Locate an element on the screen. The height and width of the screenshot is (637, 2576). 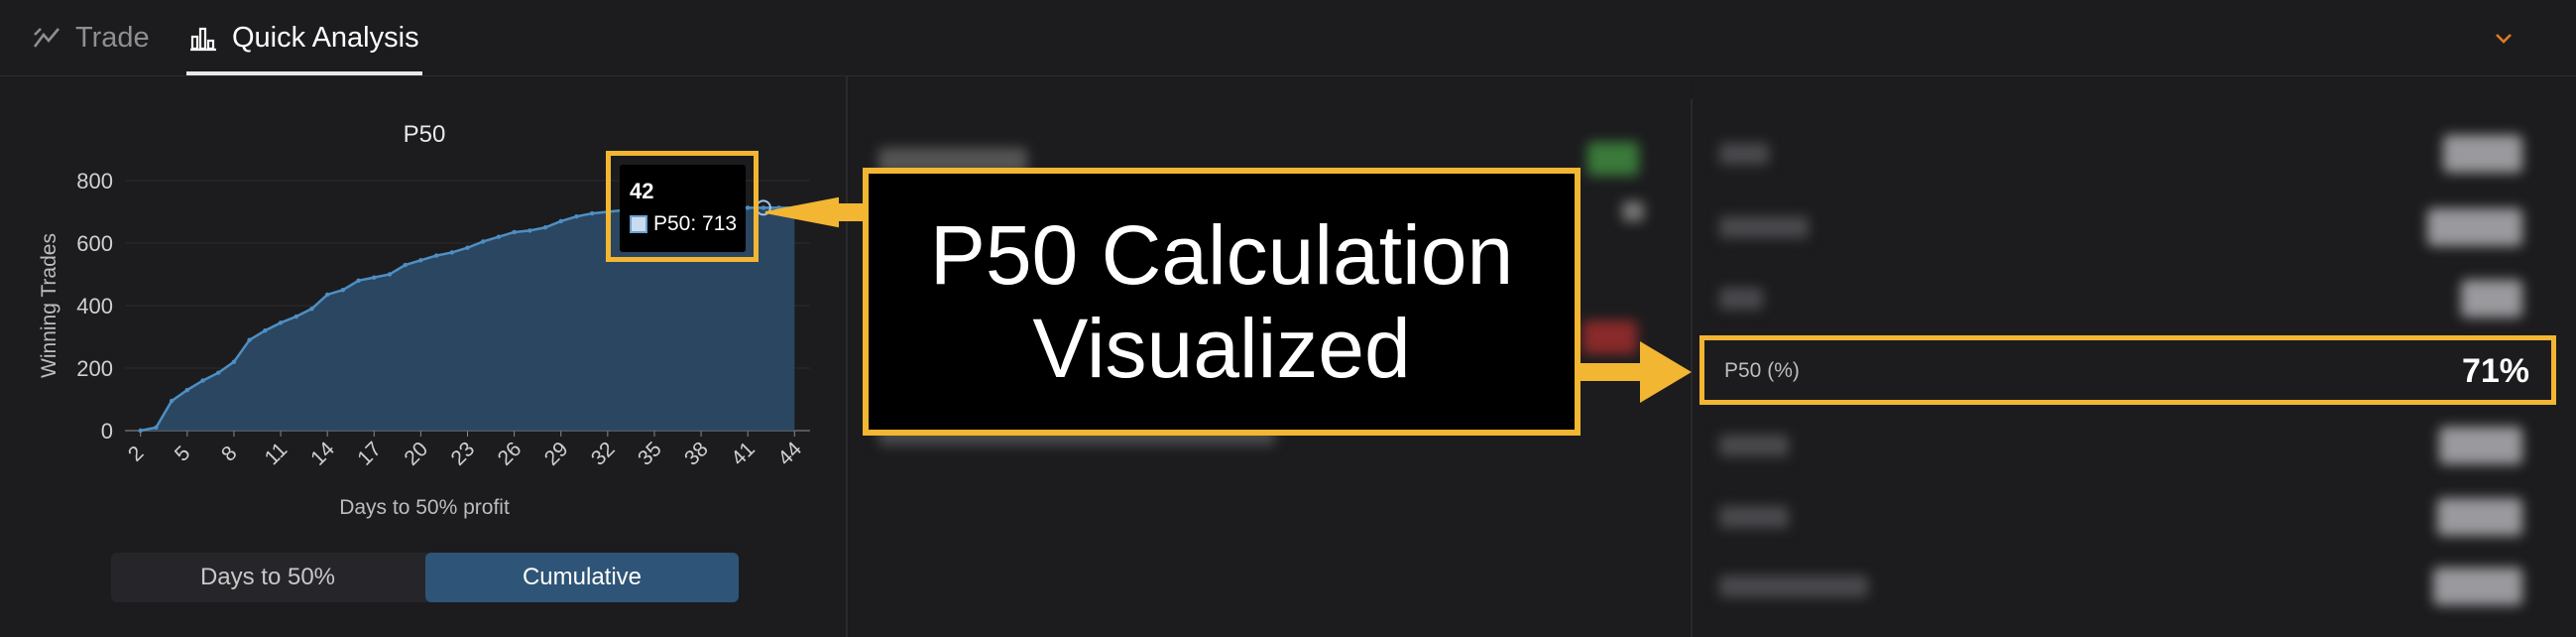
right-arrow-icon is located at coordinates (1636, 372).